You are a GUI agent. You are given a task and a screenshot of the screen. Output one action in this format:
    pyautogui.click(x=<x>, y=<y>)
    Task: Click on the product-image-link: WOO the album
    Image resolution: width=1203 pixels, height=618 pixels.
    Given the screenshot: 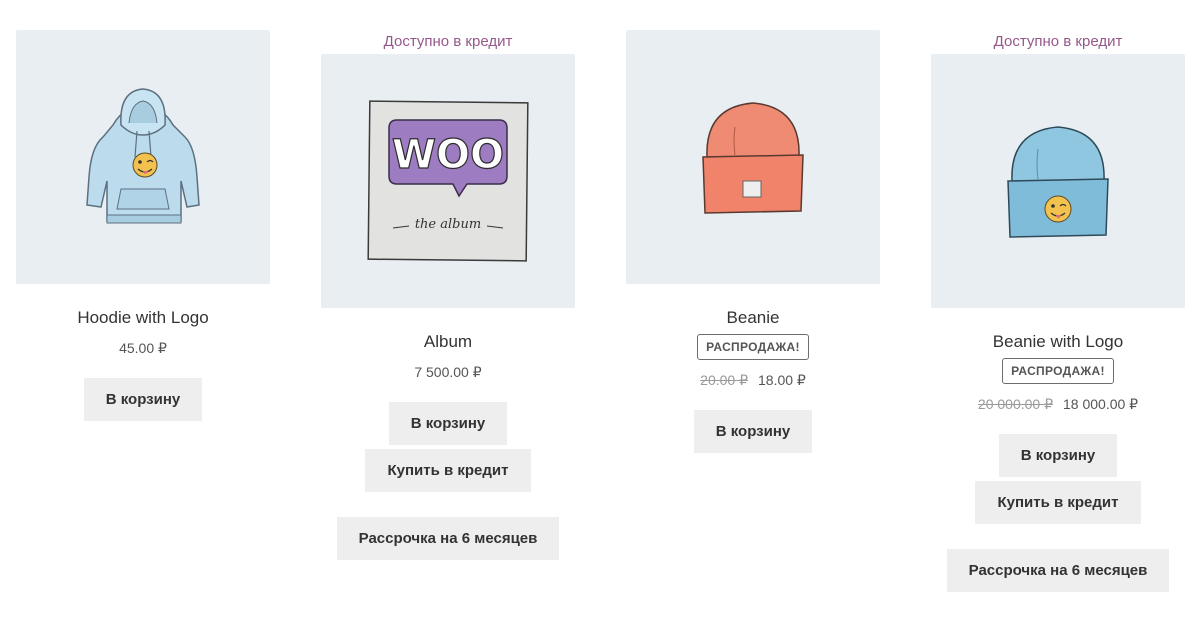 What is the action you would take?
    pyautogui.click(x=448, y=181)
    